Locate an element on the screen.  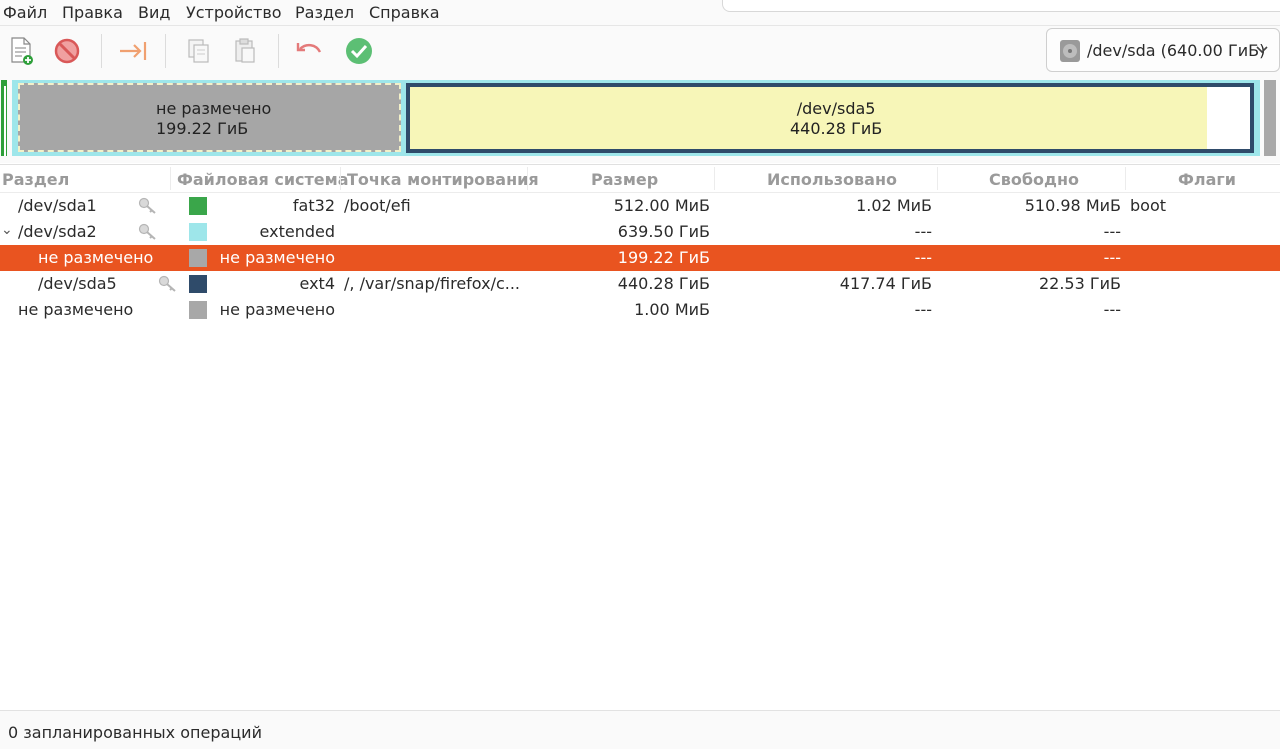
cell-partition: /dev/sda5 is located at coordinates (77, 283).